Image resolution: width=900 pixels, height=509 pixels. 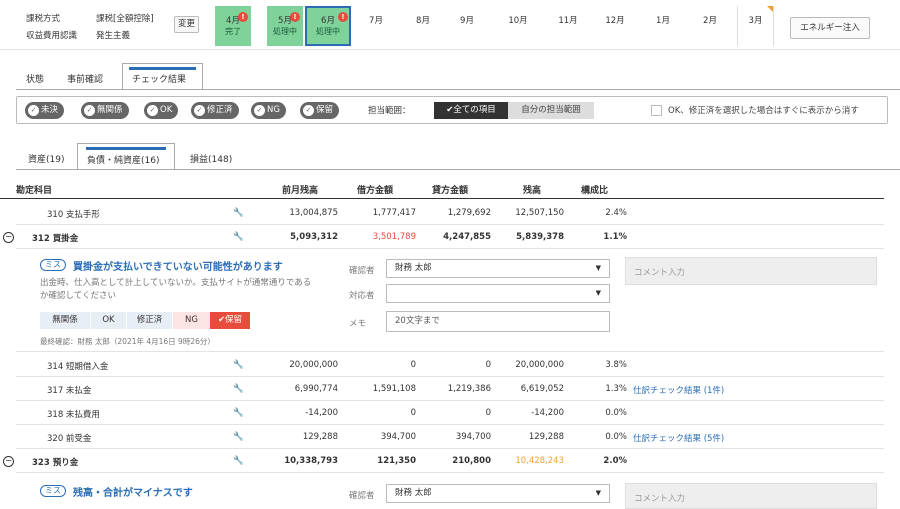 What do you see at coordinates (471, 110) in the screenshot?
I see `scope-all-button: ✔全ての項目` at bounding box center [471, 110].